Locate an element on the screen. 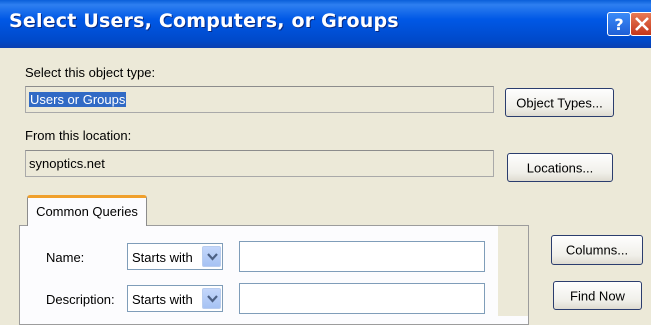  find-now-button-label: Find Now is located at coordinates (597, 295).